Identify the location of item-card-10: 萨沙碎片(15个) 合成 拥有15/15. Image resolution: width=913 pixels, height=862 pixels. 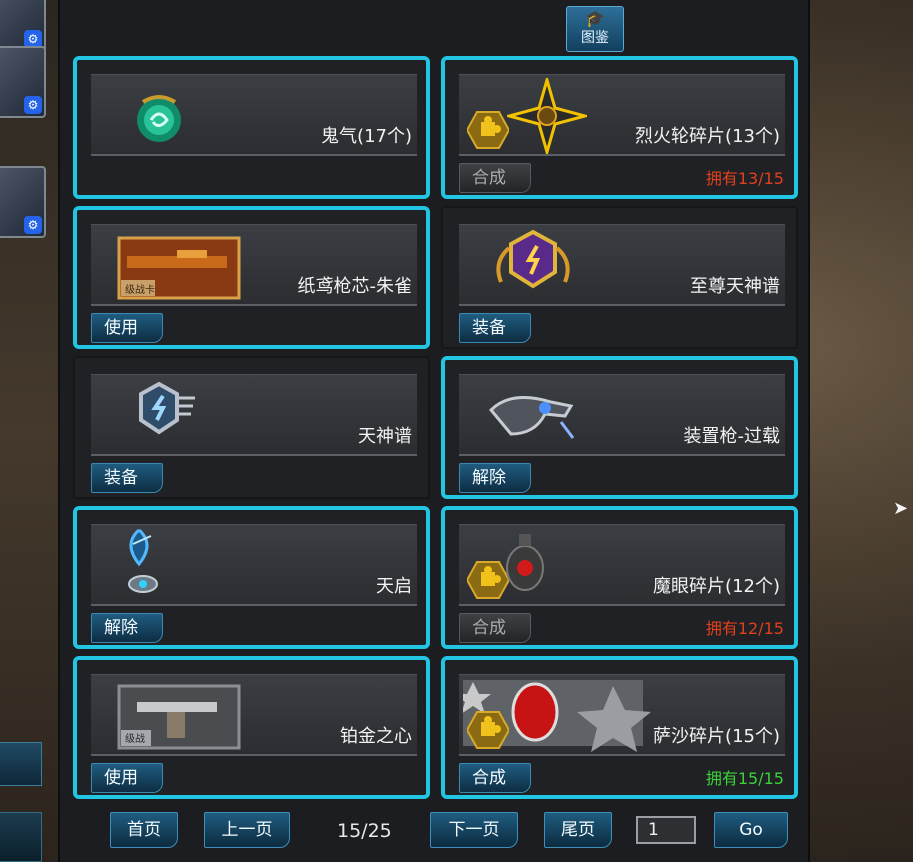
(619, 727).